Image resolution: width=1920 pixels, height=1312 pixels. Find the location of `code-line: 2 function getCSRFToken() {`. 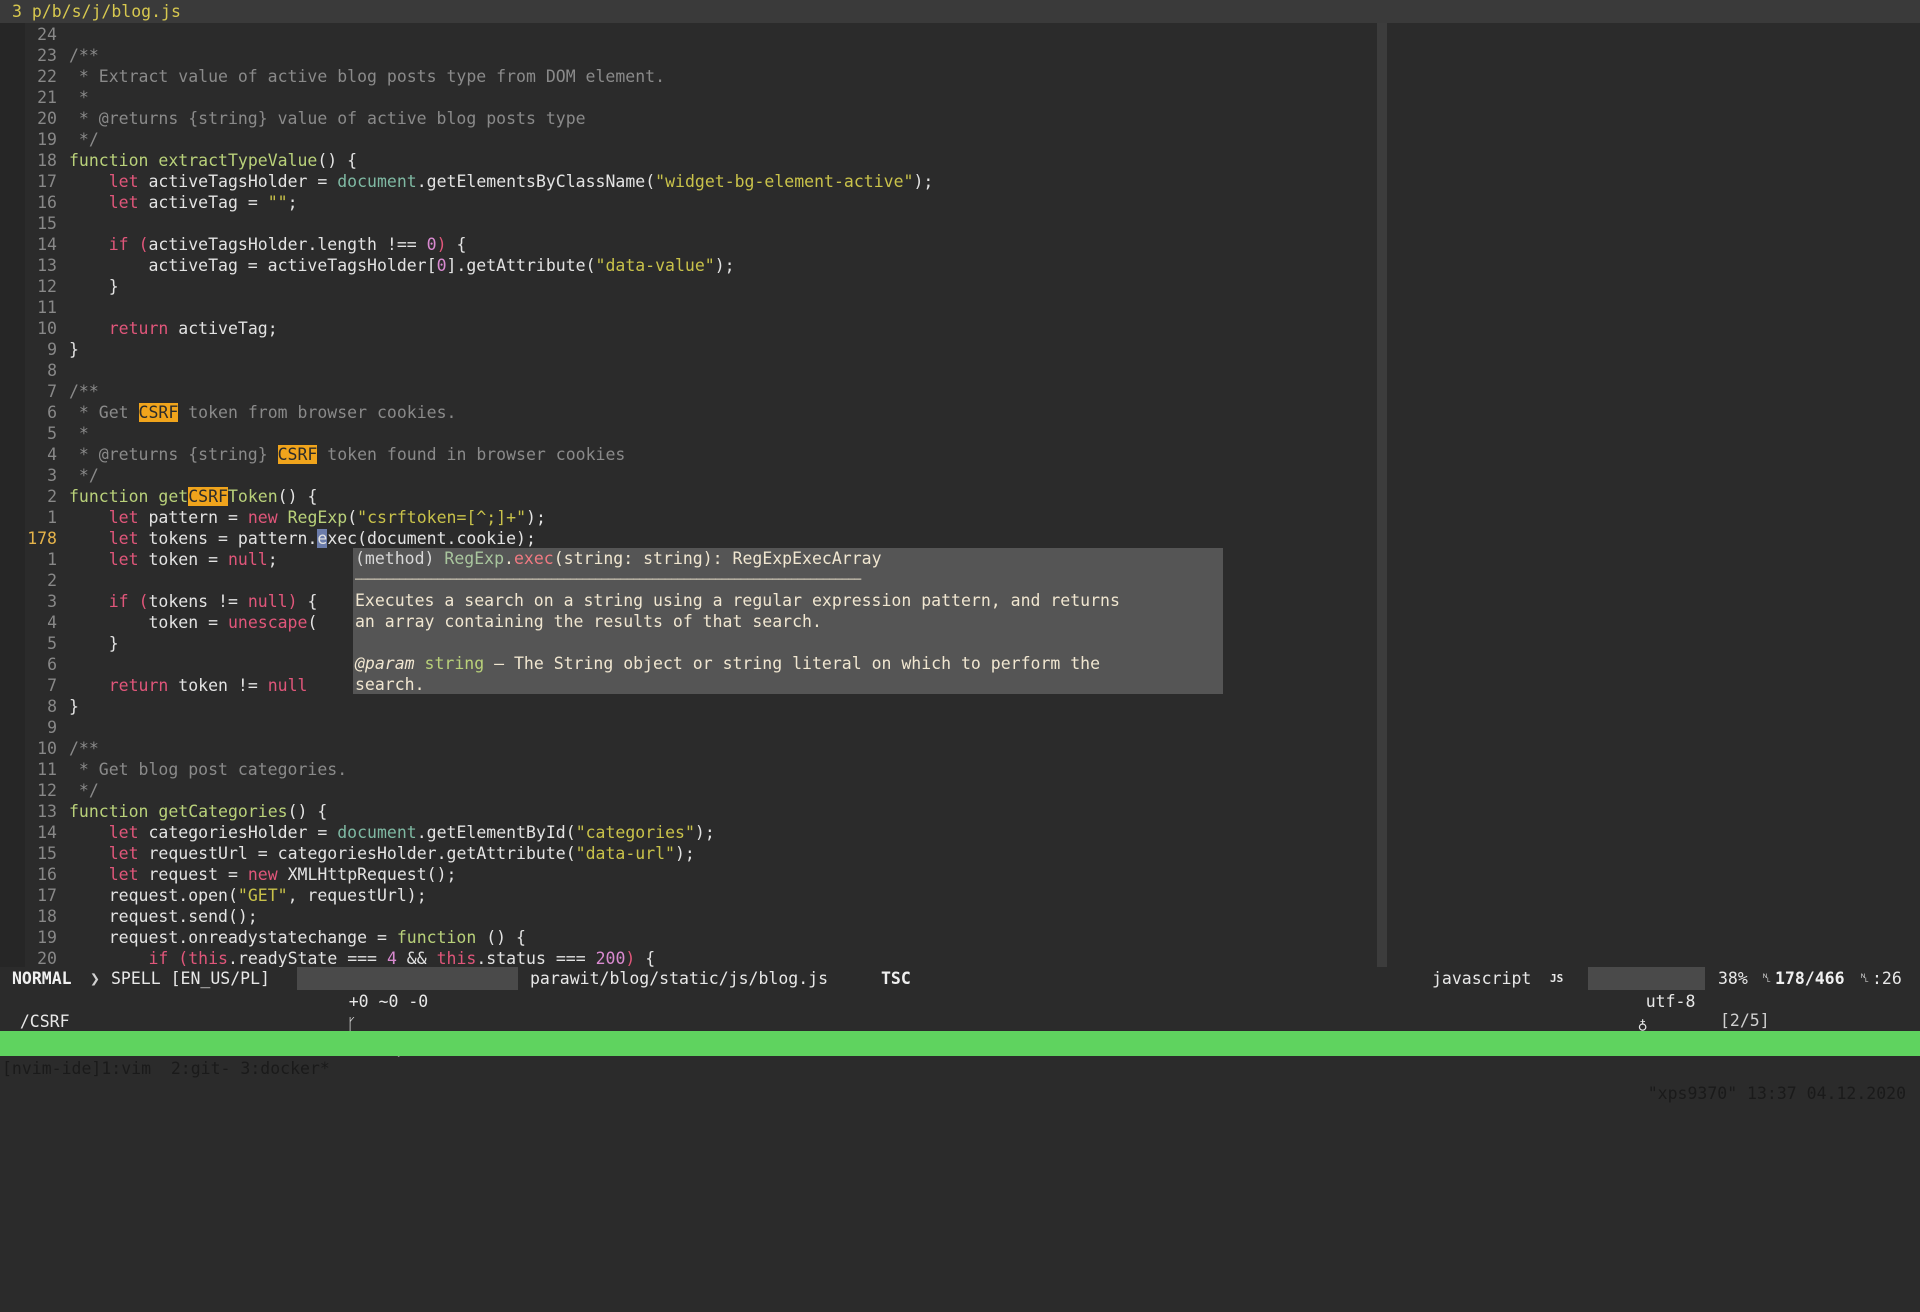

code-line: 2 function getCSRFToken() { is located at coordinates (701, 496).